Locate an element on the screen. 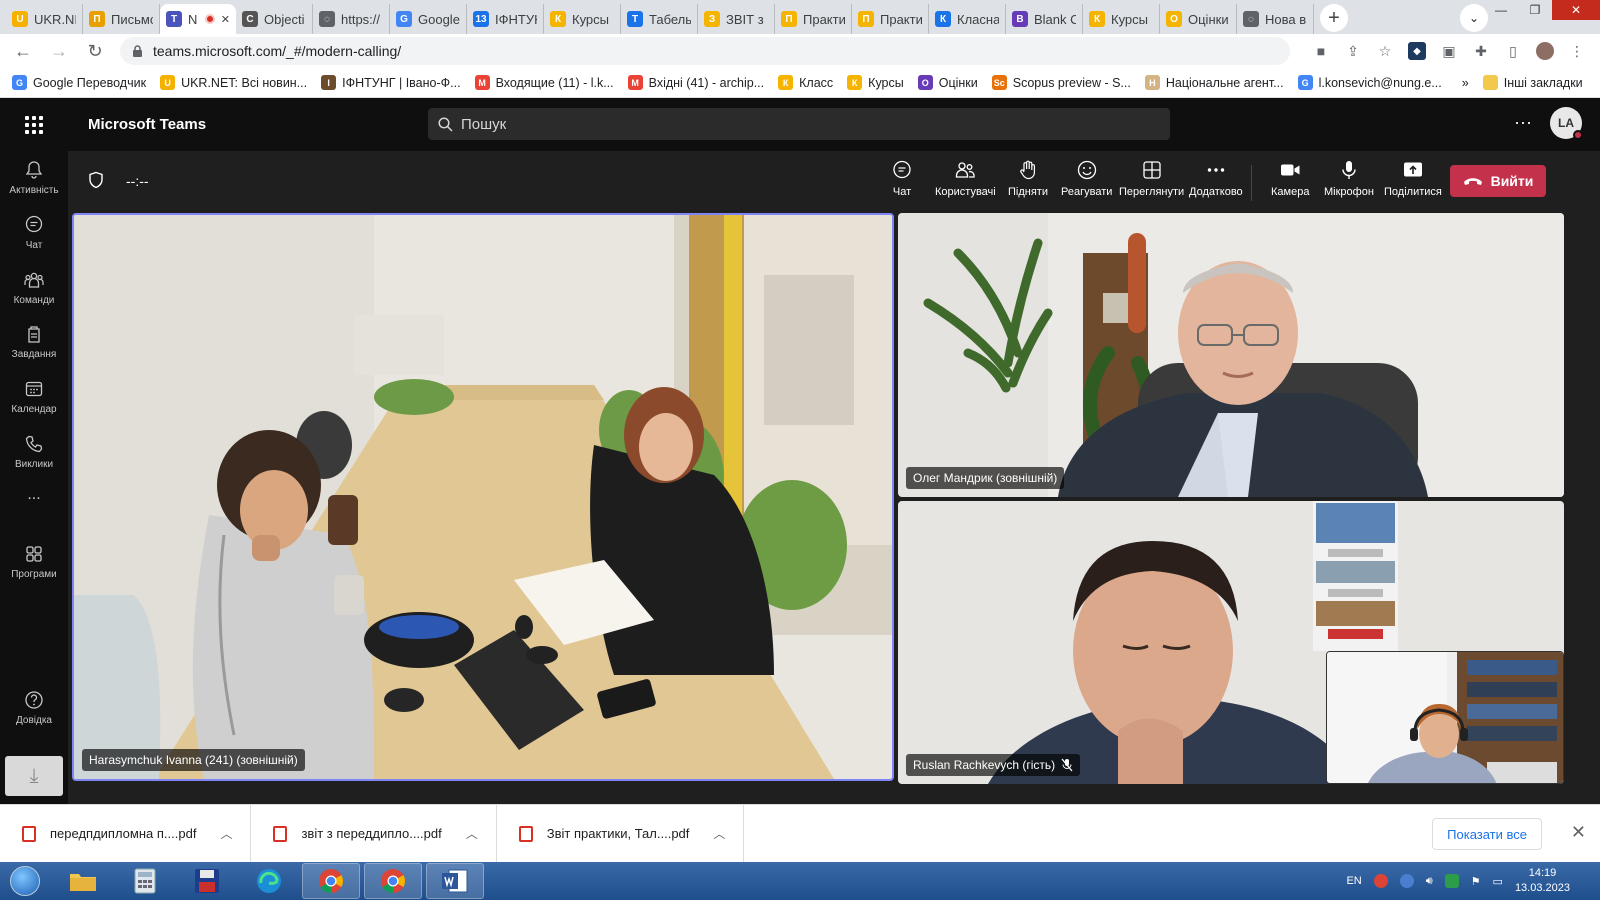 The width and height of the screenshot is (1600, 900). share-button: Поділитися is located at coordinates (1413, 178).